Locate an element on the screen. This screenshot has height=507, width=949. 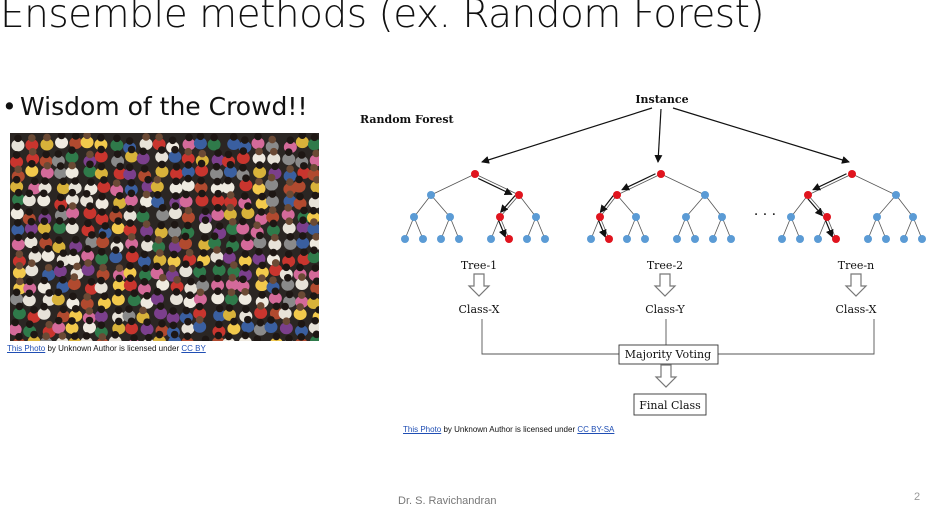
credit-text: by Unknown Author is licensed under is located at coordinates (113, 348).